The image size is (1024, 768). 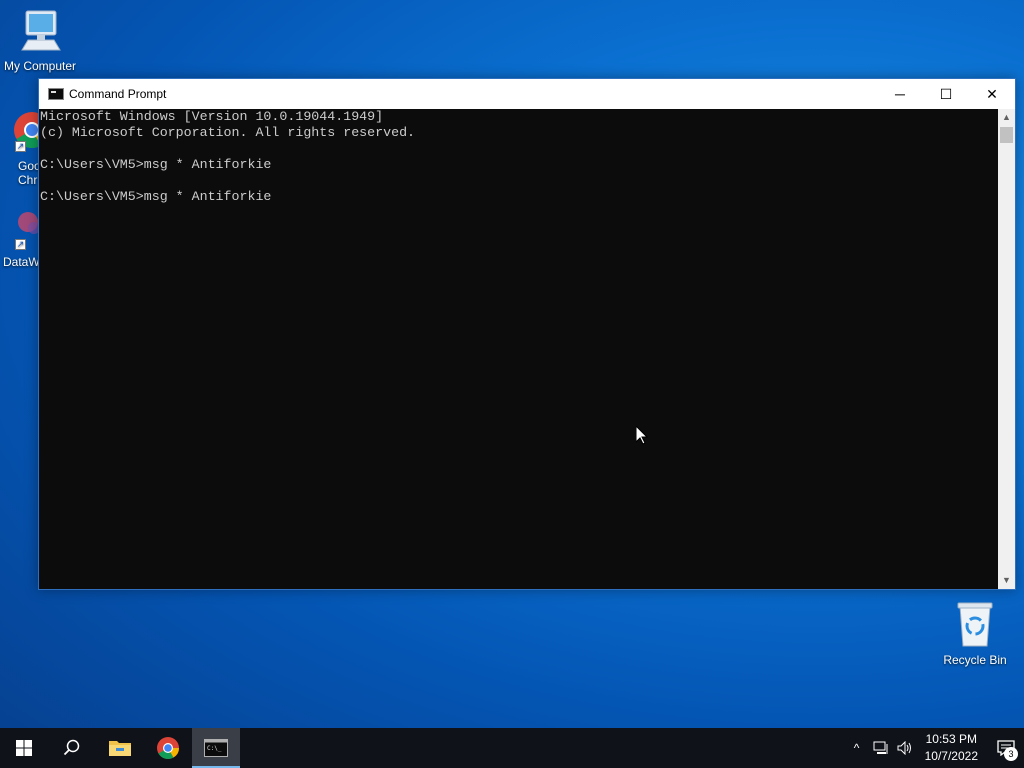 What do you see at coordinates (992, 94) in the screenshot?
I see `close-button: ✕` at bounding box center [992, 94].